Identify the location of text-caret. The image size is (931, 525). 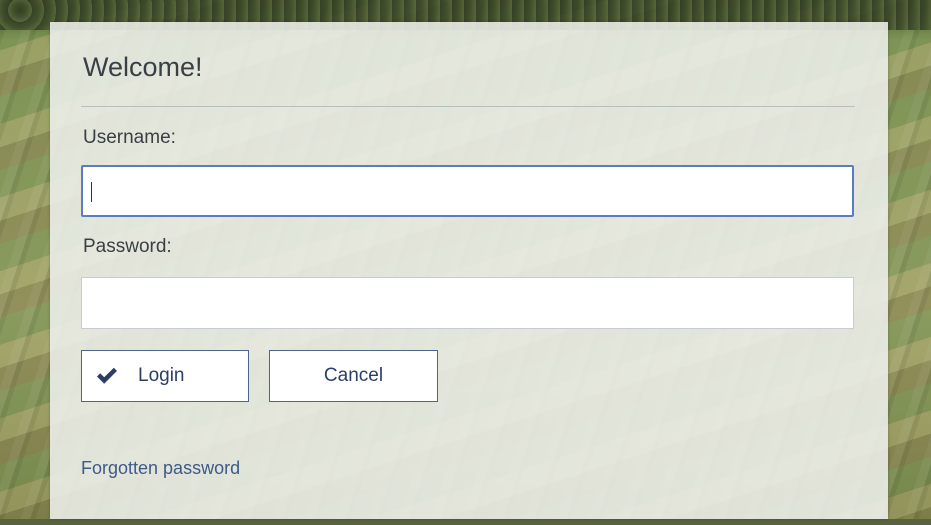
(91, 192).